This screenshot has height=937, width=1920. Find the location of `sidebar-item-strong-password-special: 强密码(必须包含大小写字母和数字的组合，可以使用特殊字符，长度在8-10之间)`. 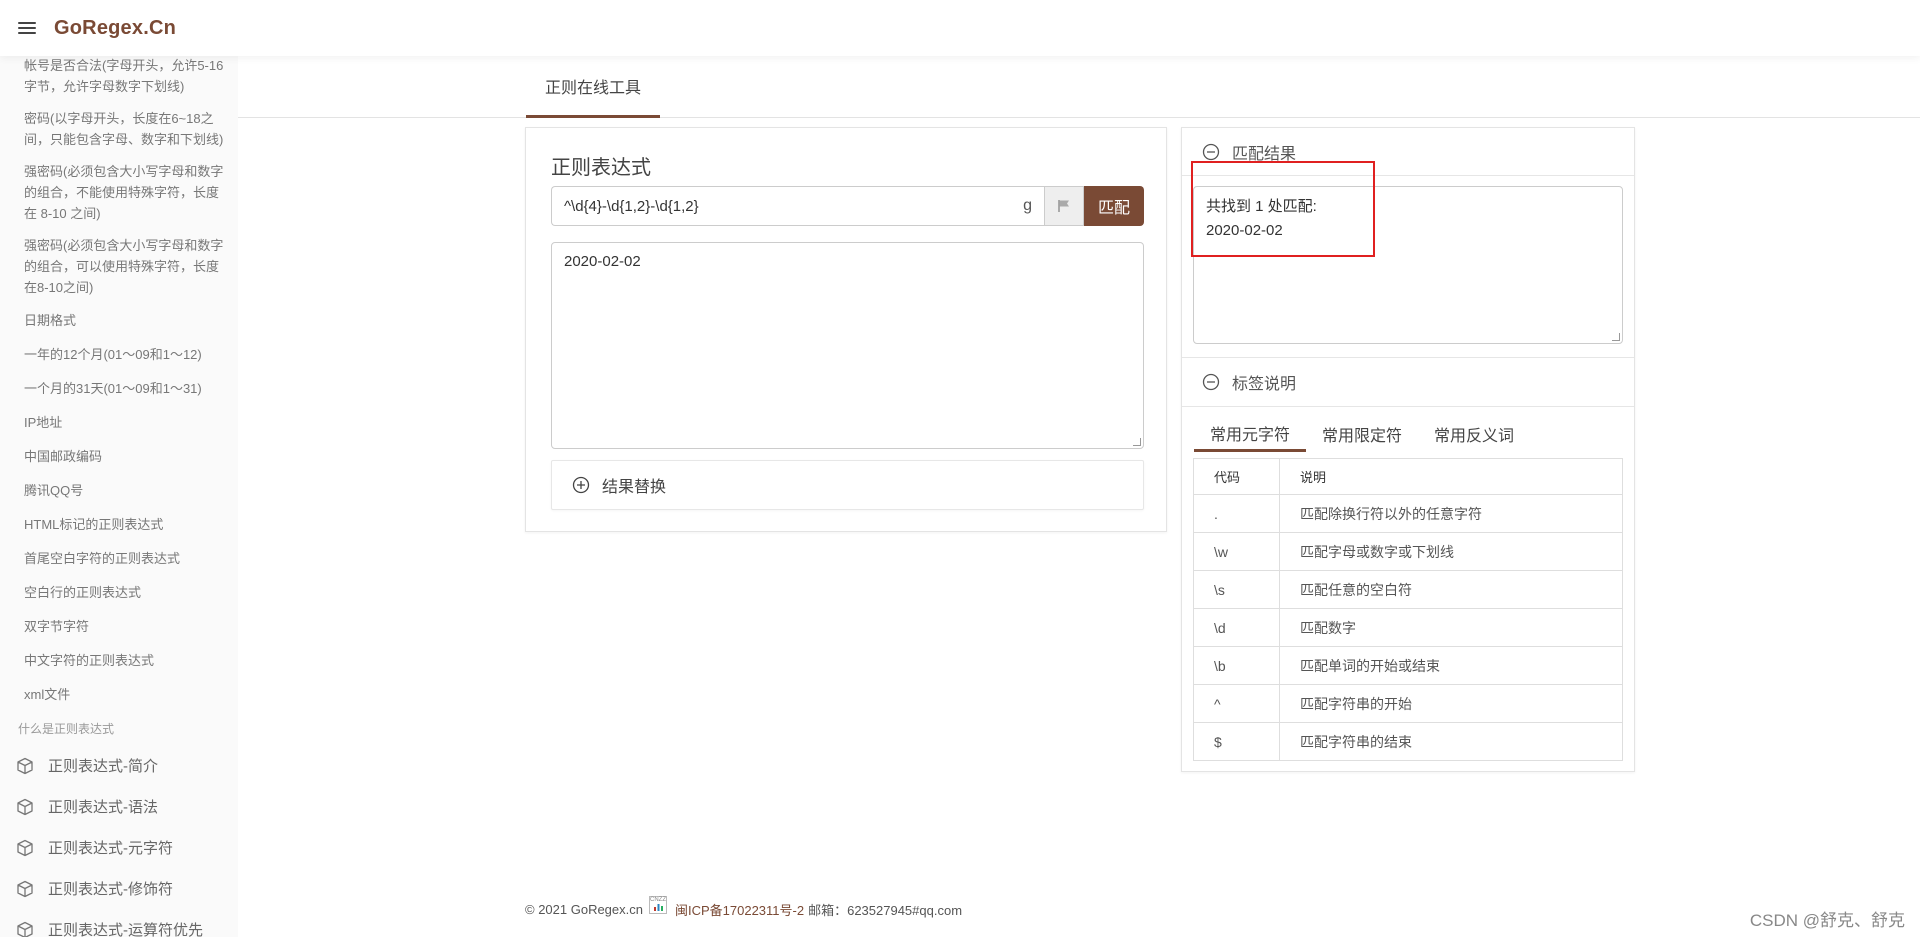

sidebar-item-strong-password-special: 强密码(必须包含大小写字母和数字的组合，可以使用特殊字符，长度在8-10之间) is located at coordinates (119, 267).